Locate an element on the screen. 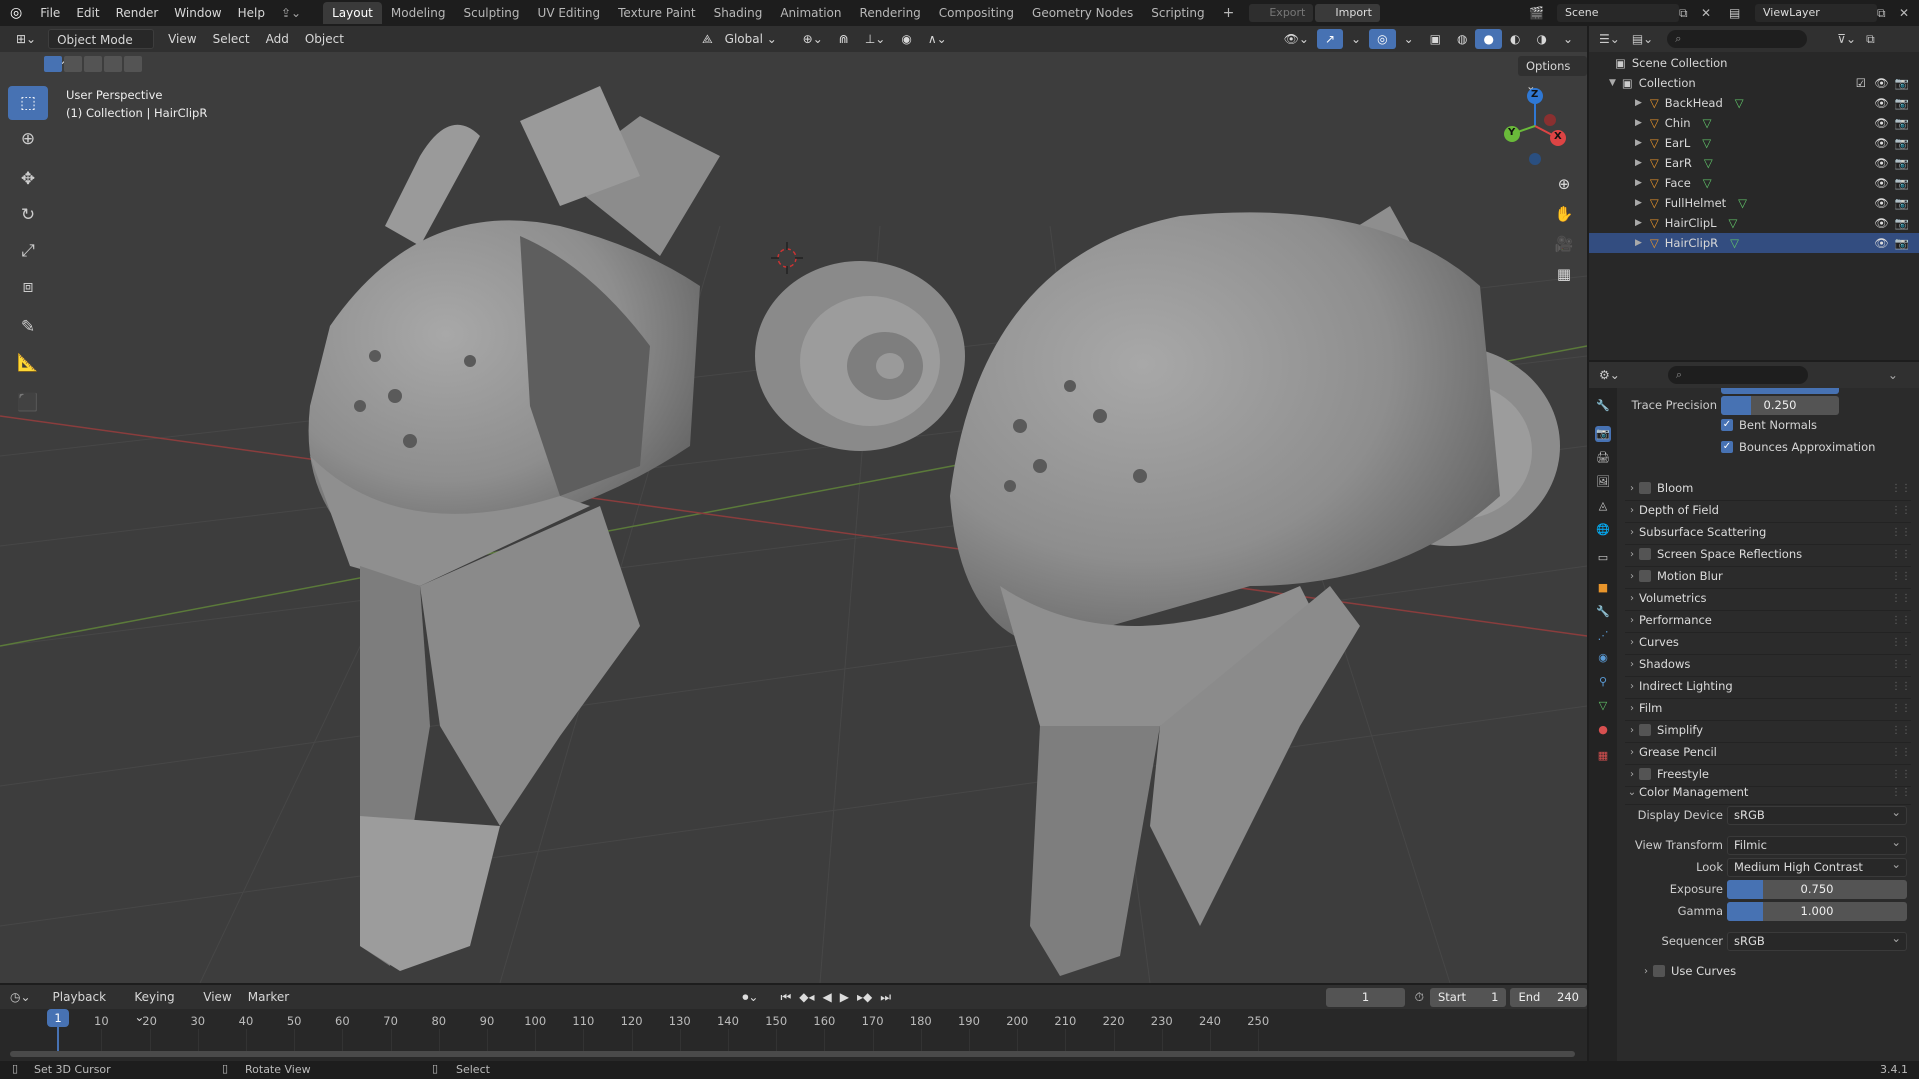  collection-checkbox: ☑ is located at coordinates (1861, 83).